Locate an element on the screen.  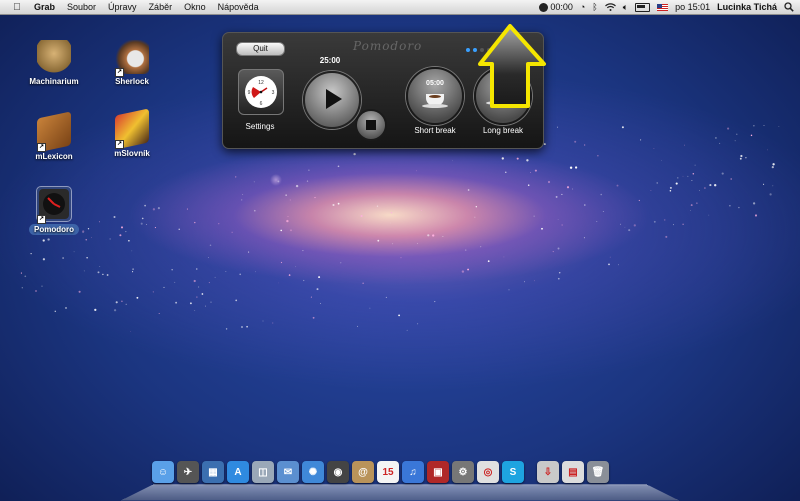
short-break-label: Short break is located at coordinates (435, 130).